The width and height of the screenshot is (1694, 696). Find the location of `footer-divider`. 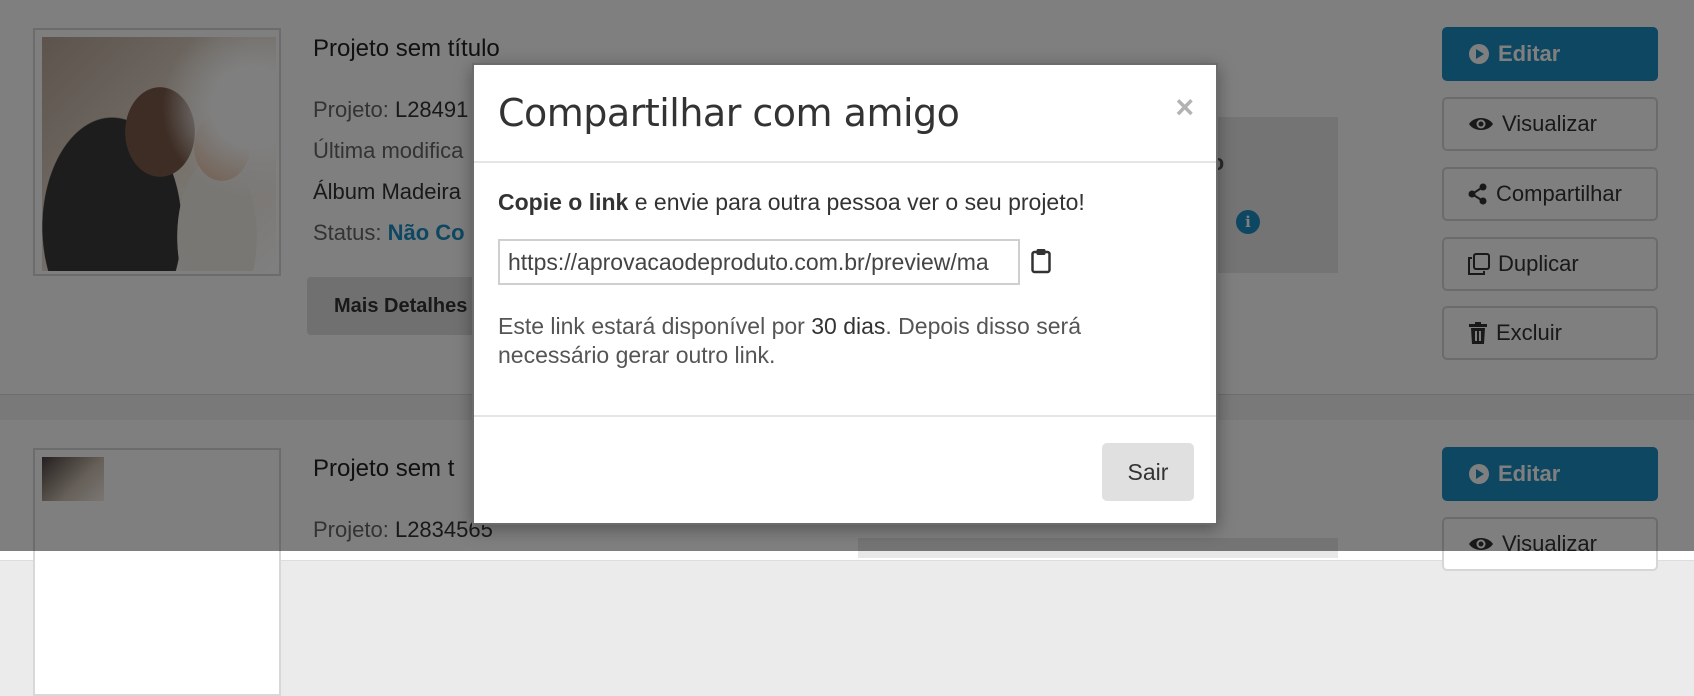

footer-divider is located at coordinates (845, 416).